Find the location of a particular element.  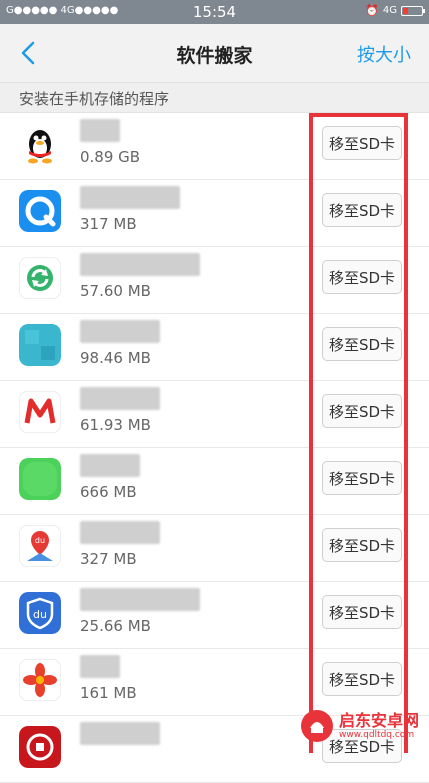

battery-icon is located at coordinates (413, 10).